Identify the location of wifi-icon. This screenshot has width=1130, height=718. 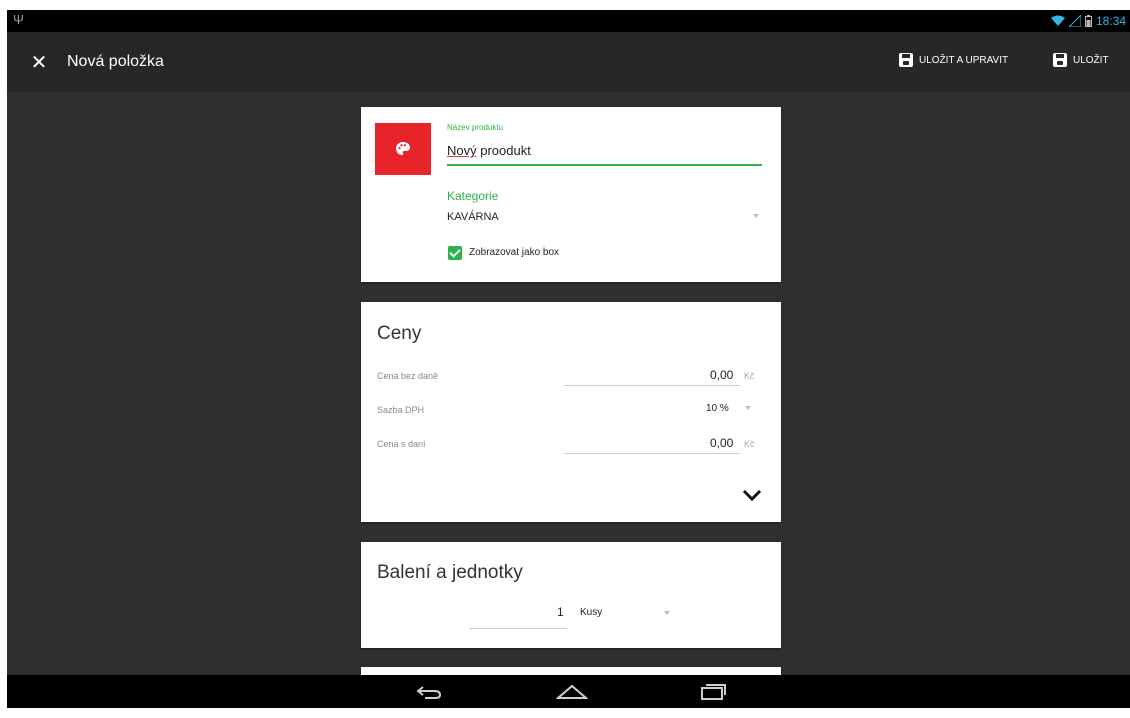
(1057, 20).